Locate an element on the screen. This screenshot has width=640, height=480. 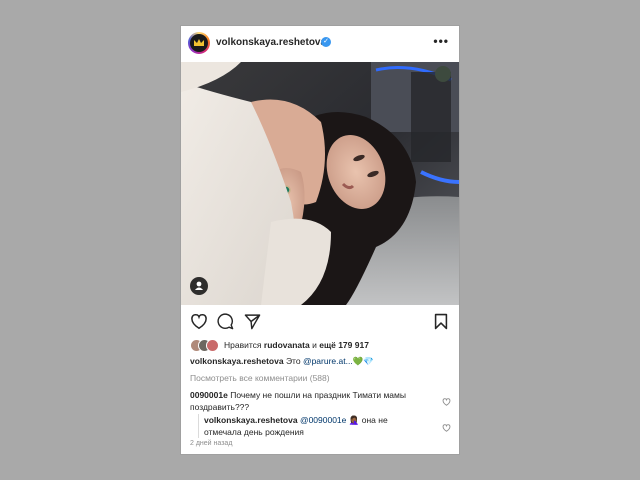
reply-username: volkonskaya.reshetova is located at coordinates (251, 420).